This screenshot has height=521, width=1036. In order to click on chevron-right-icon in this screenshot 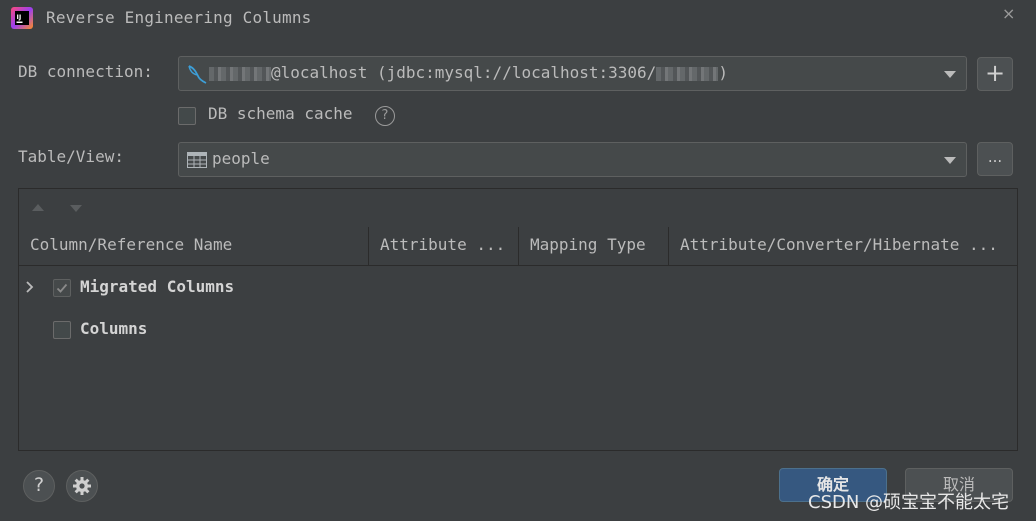, I will do `click(30, 287)`.